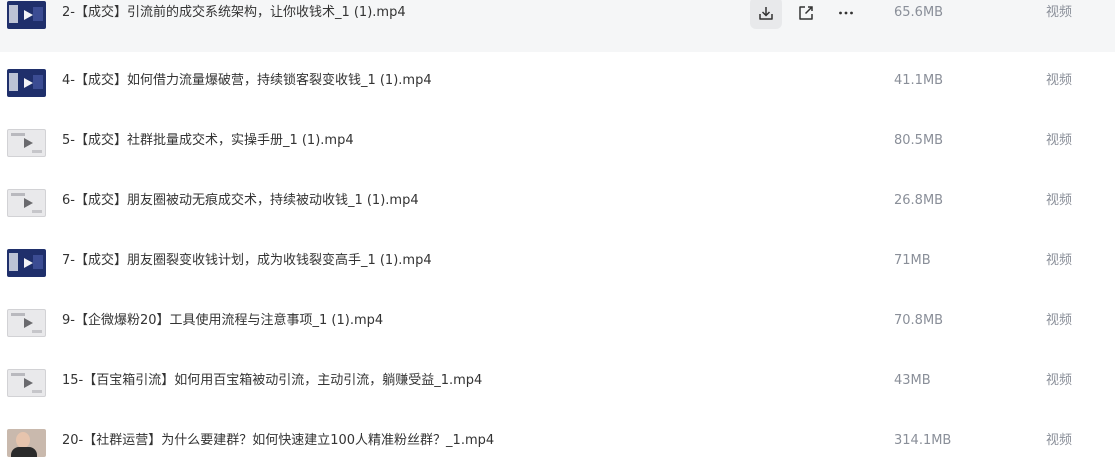 Image resolution: width=1115 pixels, height=471 pixels. I want to click on file-size: 70.8MB, so click(919, 320).